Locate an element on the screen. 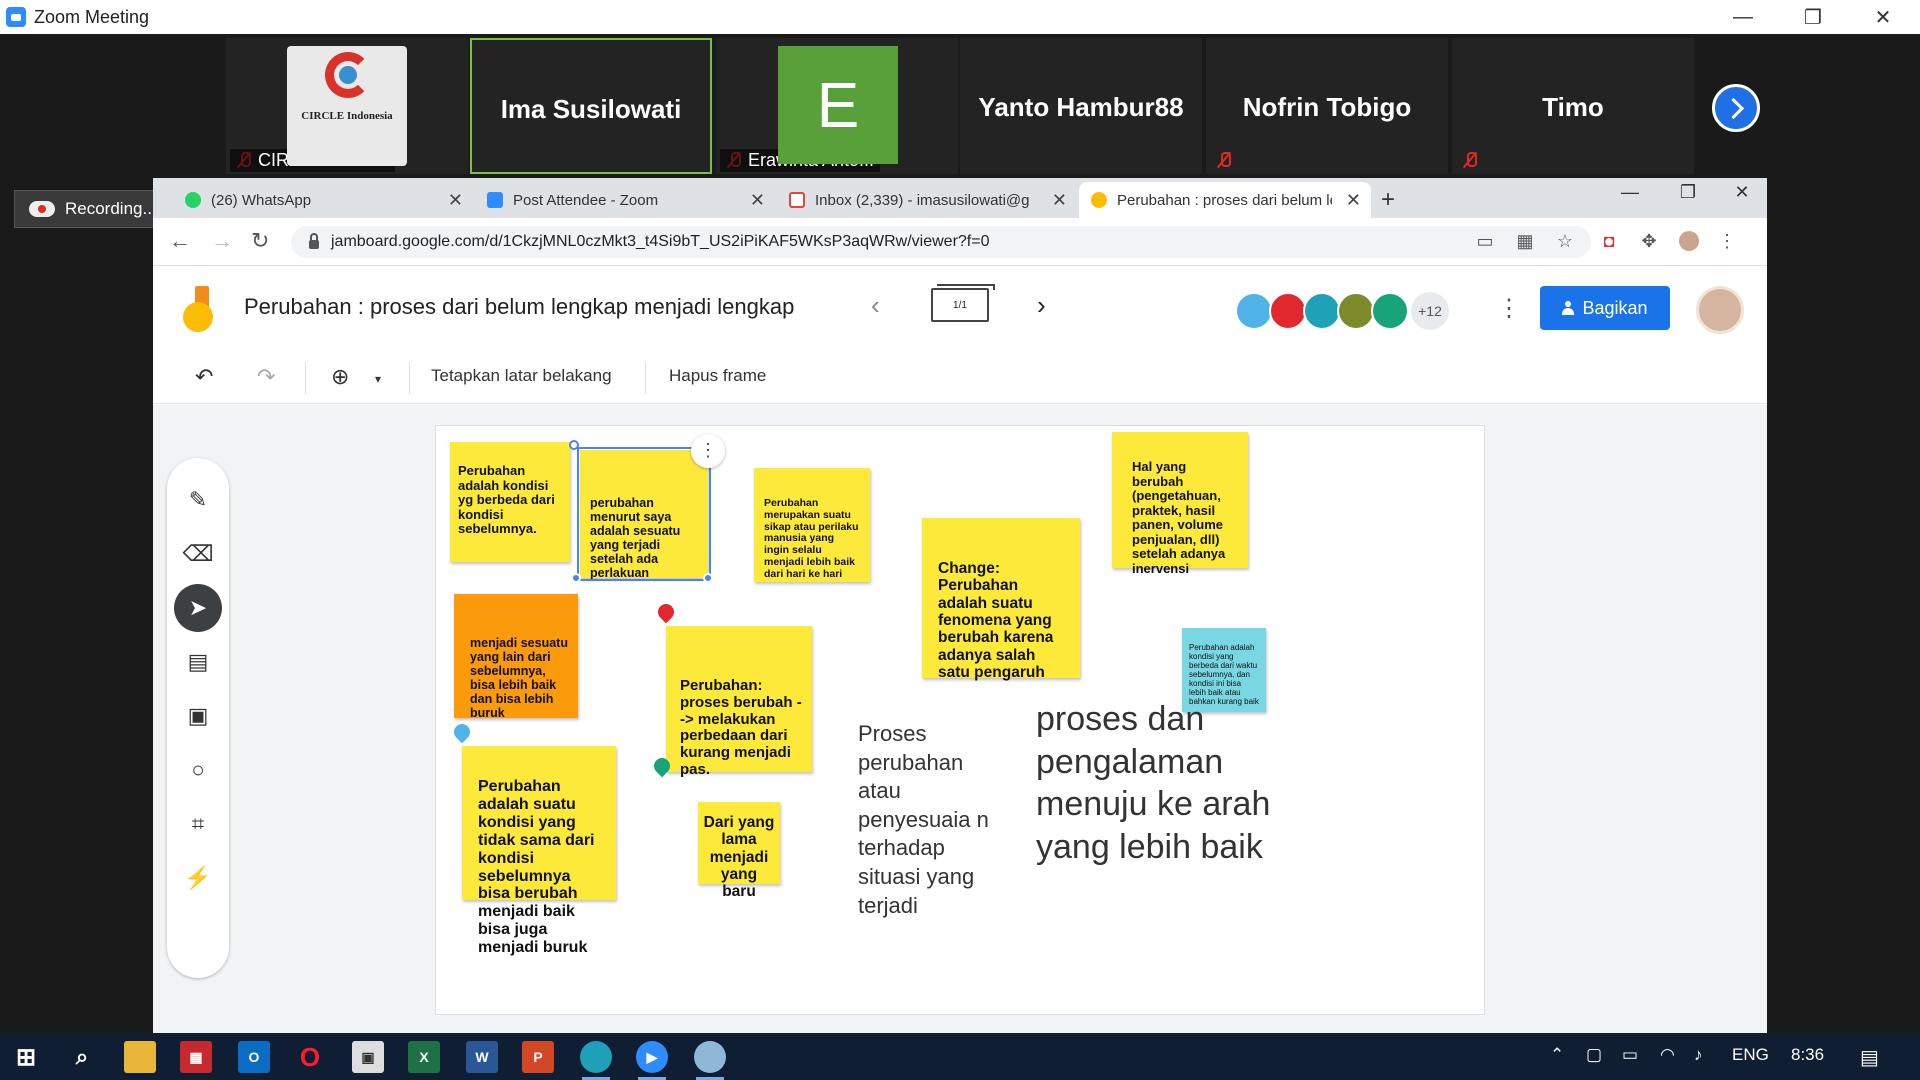 The height and width of the screenshot is (1080, 1920). battery-icon: ▭ is located at coordinates (1630, 1055).